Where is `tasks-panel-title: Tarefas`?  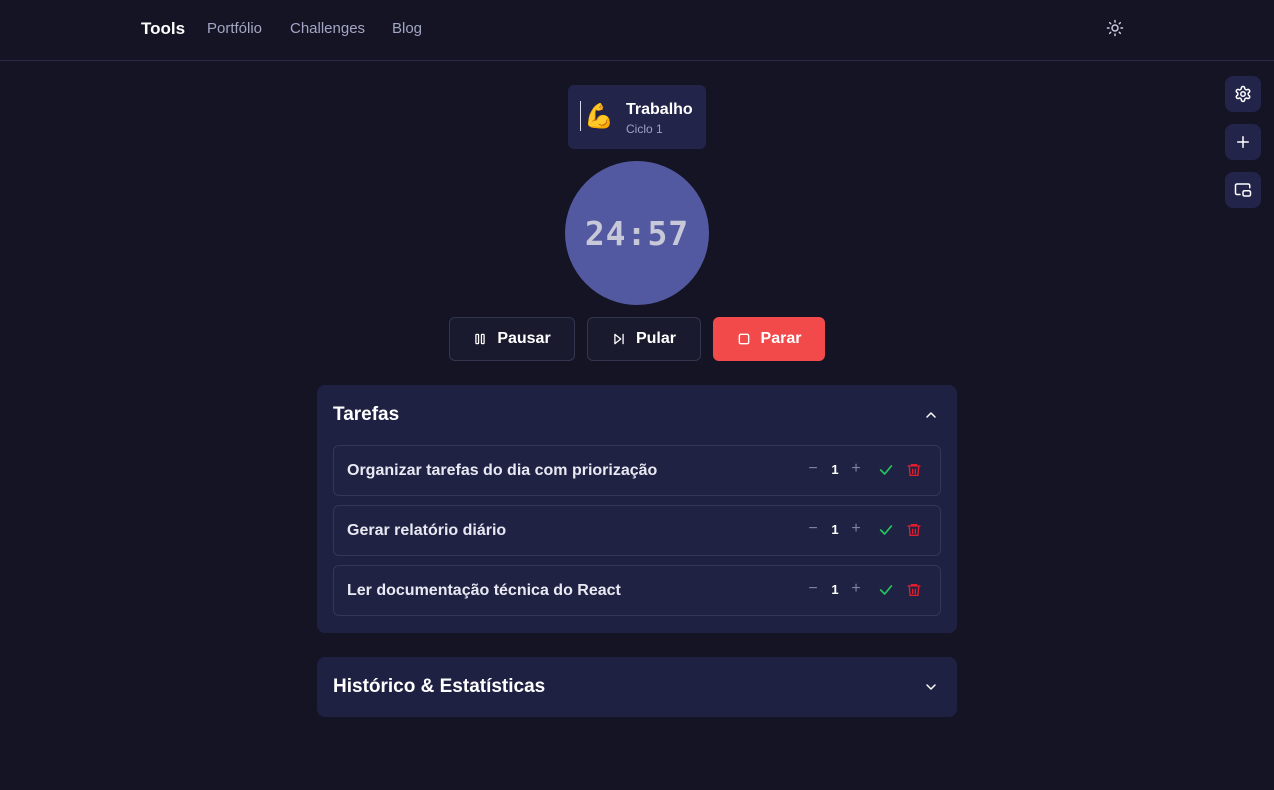
tasks-panel-title: Tarefas is located at coordinates (366, 414).